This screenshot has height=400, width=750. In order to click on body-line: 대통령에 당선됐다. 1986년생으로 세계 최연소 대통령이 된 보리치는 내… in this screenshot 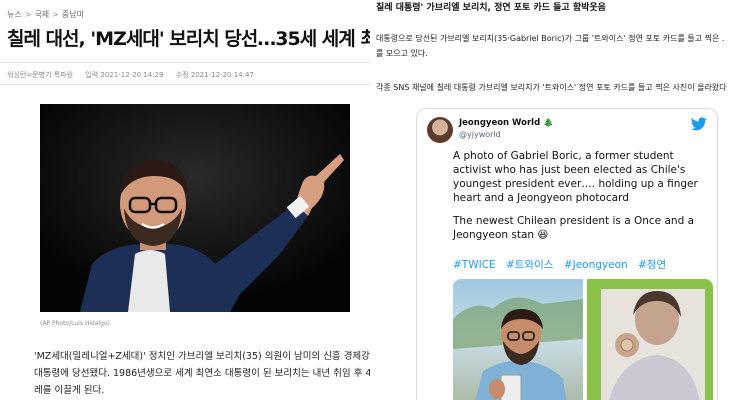, I will do `click(202, 373)`.